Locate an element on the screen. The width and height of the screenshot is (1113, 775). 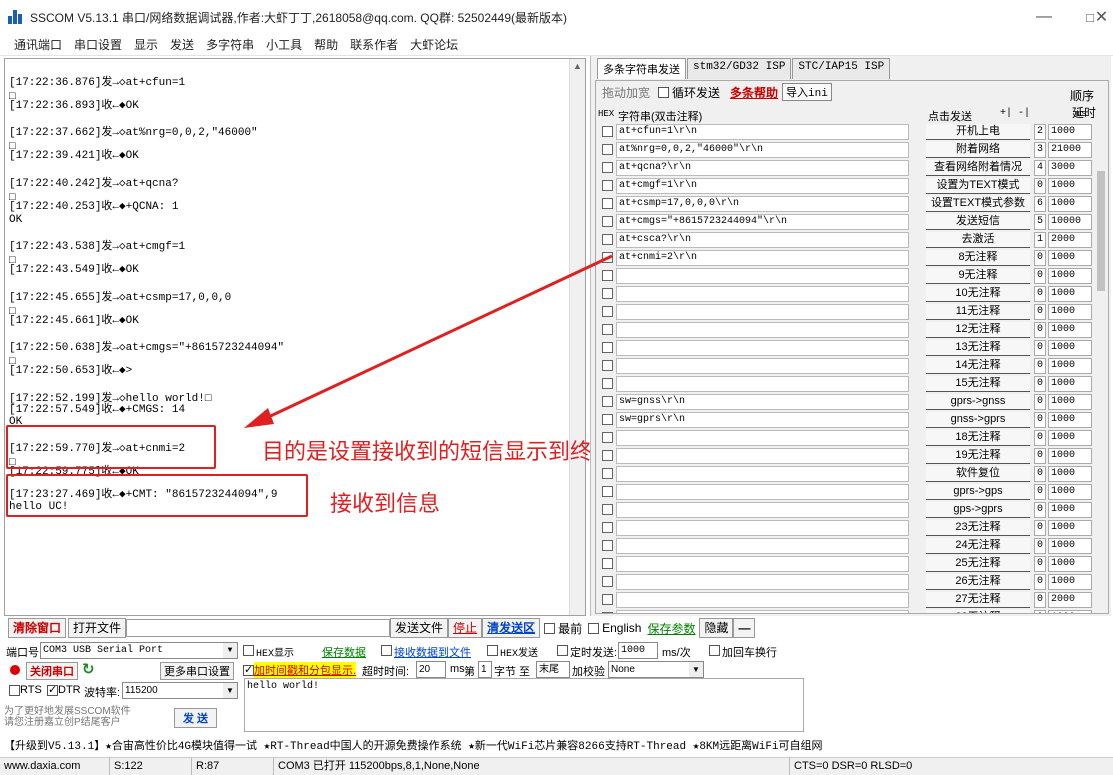
tab-multi-string: 多条字符串发送 is located at coordinates (641, 68).